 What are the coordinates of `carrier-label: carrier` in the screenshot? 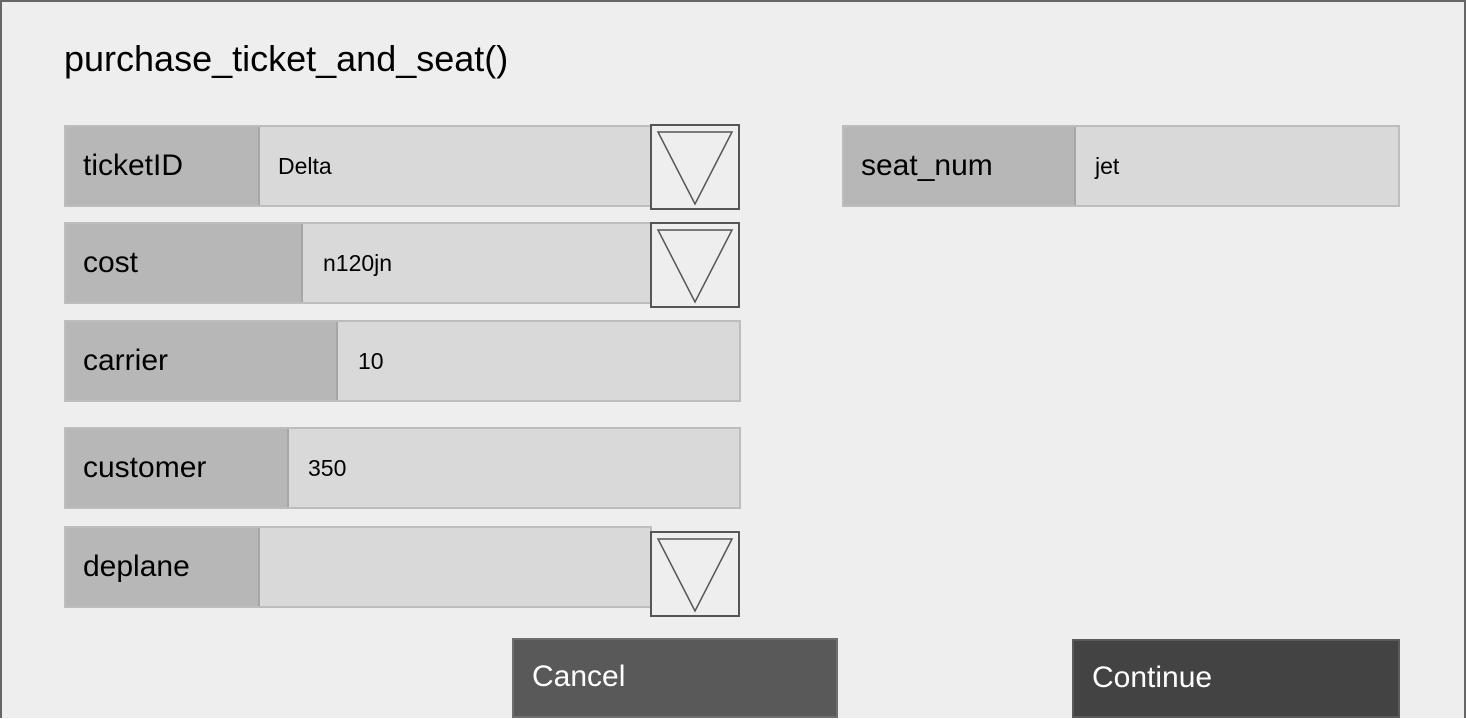 It's located at (202, 361).